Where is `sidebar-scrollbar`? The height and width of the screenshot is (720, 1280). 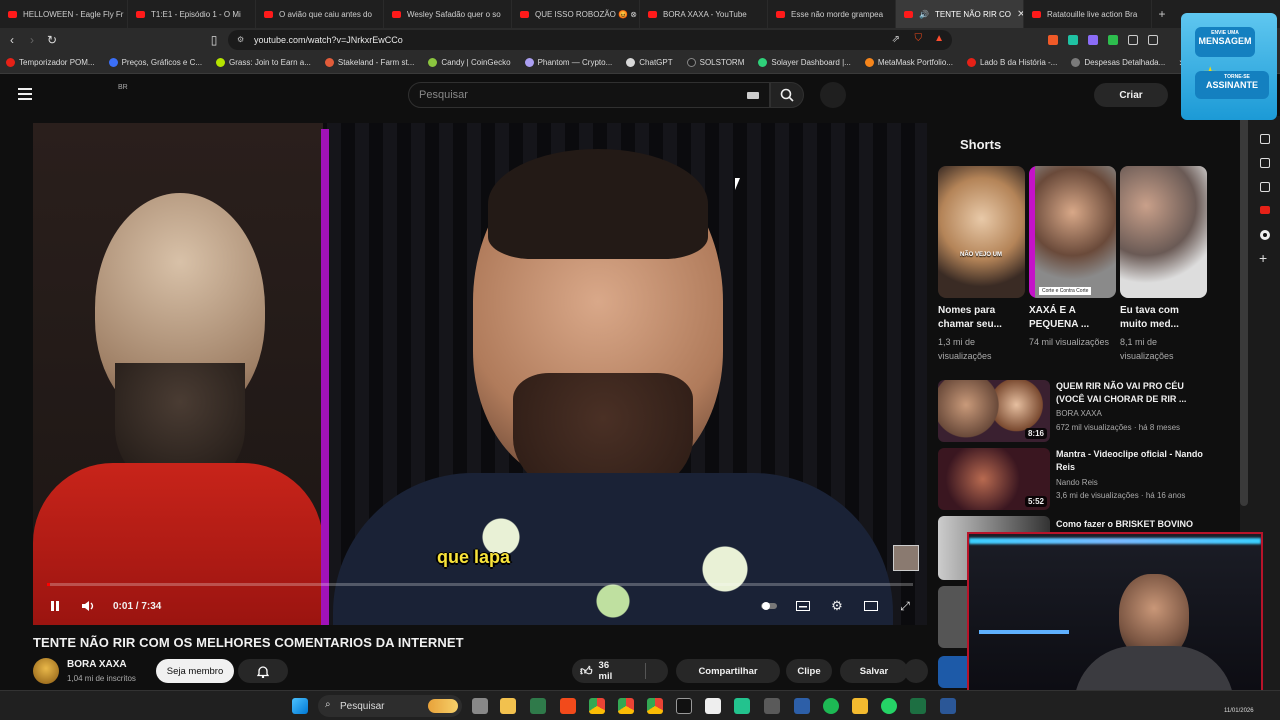 sidebar-scrollbar is located at coordinates (1244, 311).